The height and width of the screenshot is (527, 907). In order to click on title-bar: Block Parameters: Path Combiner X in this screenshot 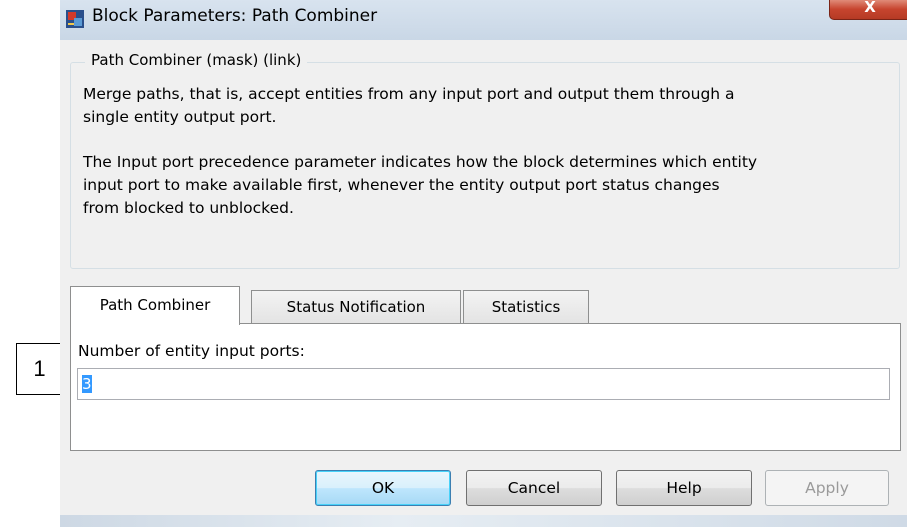, I will do `click(483, 20)`.